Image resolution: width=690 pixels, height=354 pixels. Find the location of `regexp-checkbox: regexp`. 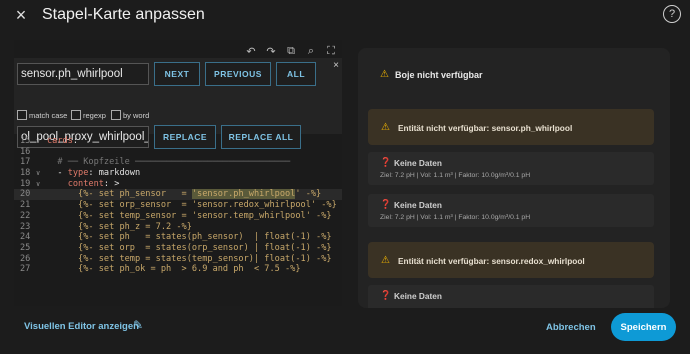

regexp-checkbox: regexp is located at coordinates (88, 115).